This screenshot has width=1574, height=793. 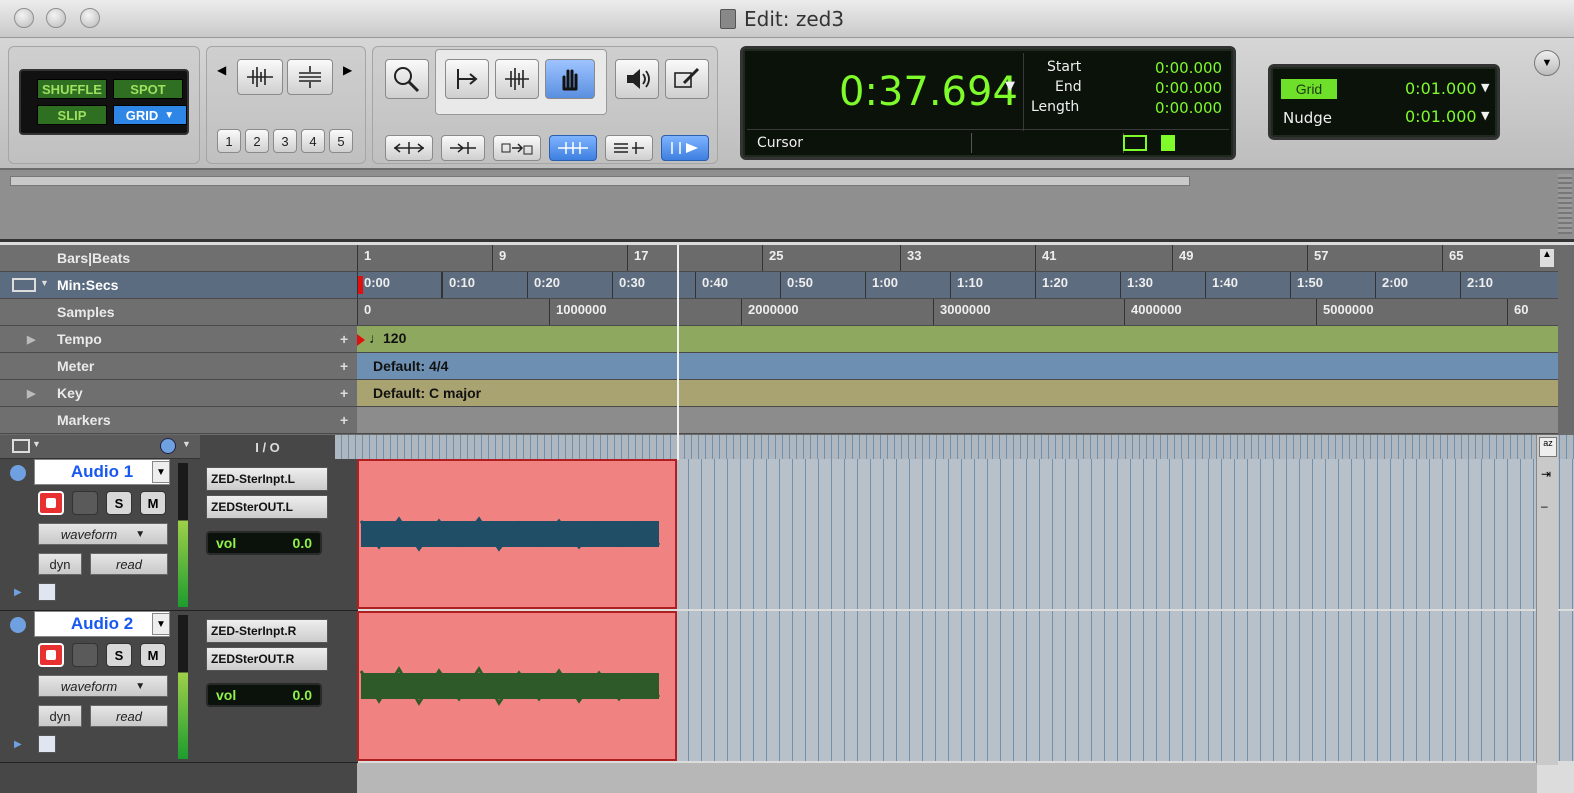 What do you see at coordinates (463, 148) in the screenshot?
I see `link-timeline-button` at bounding box center [463, 148].